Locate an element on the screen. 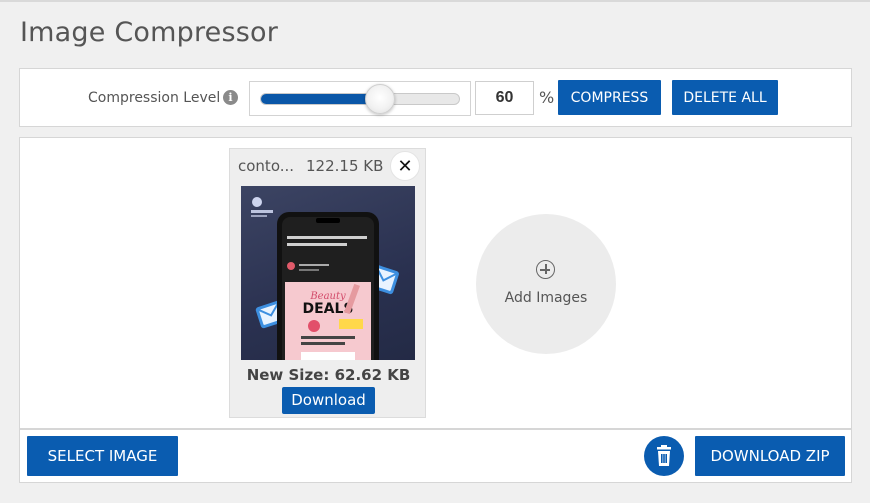 This screenshot has width=870, height=503. plus-circle-icon is located at coordinates (545, 269).